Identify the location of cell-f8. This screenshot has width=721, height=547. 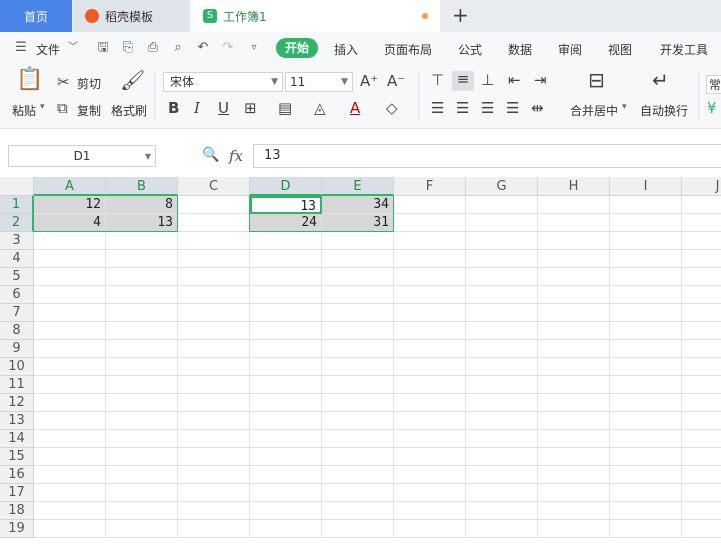
(430, 331).